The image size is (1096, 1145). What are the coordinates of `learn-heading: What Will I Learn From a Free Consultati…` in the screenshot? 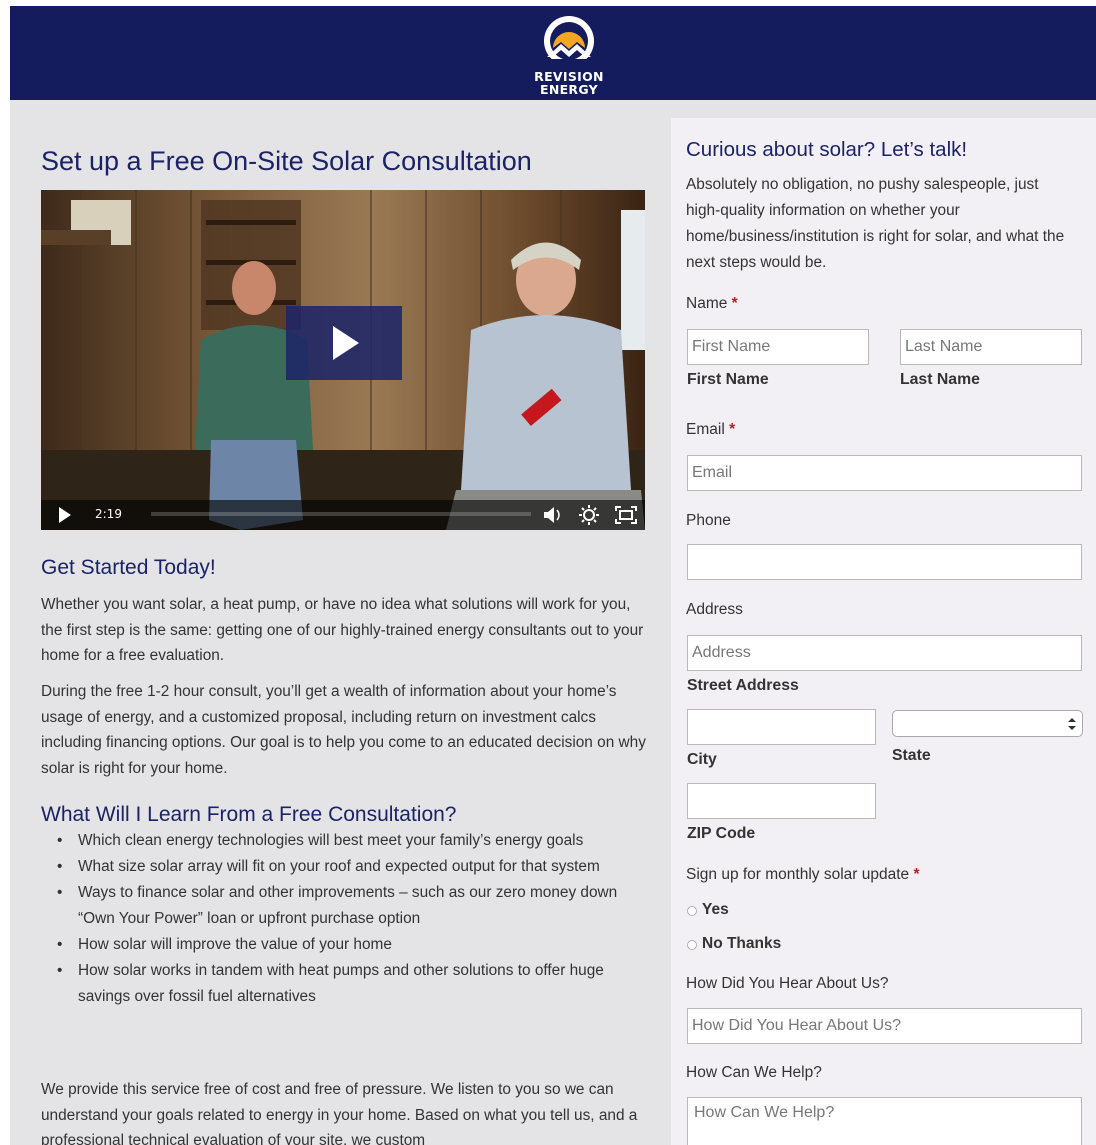 It's located at (249, 814).